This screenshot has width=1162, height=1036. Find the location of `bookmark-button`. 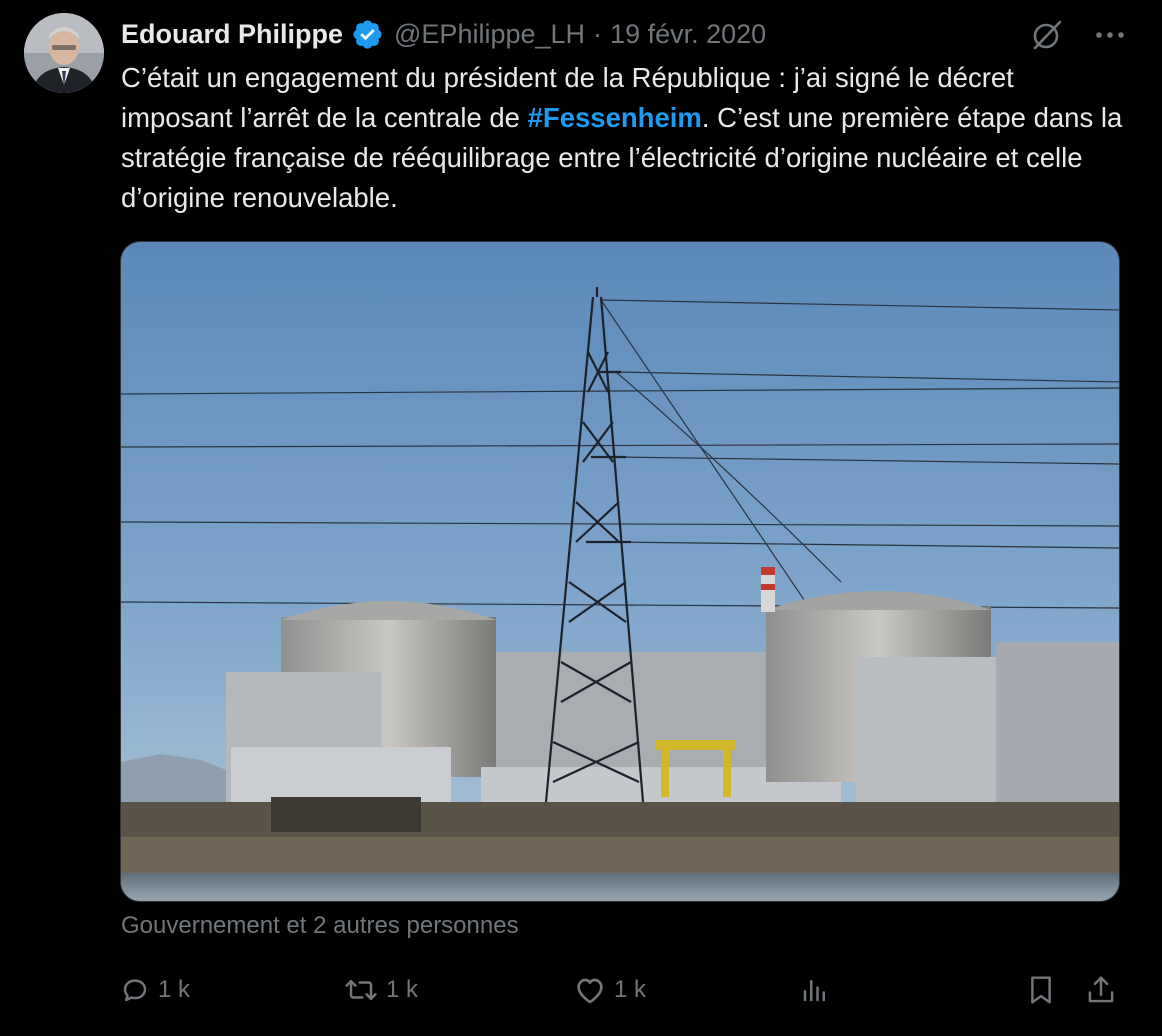

bookmark-button is located at coordinates (1041, 990).